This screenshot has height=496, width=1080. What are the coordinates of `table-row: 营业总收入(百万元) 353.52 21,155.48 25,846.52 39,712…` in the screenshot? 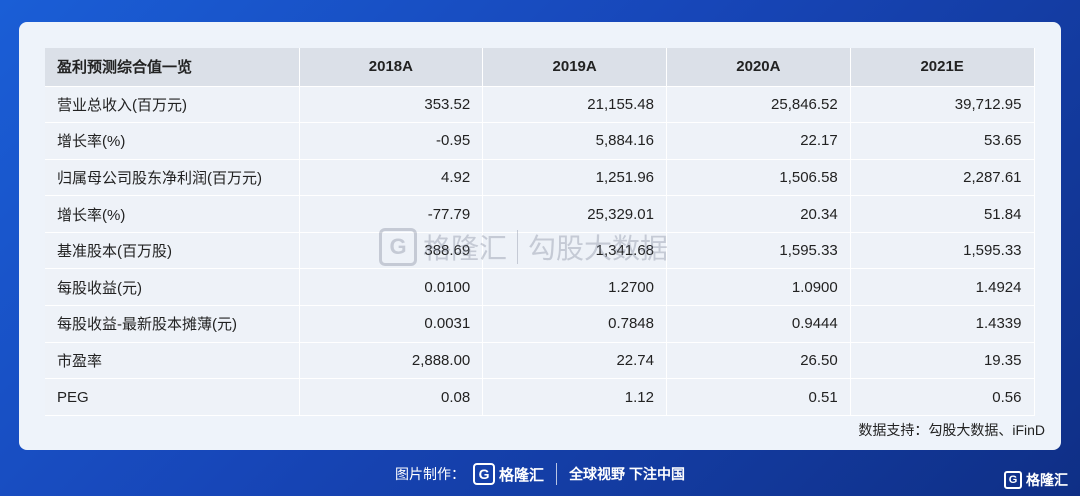 It's located at (540, 105).